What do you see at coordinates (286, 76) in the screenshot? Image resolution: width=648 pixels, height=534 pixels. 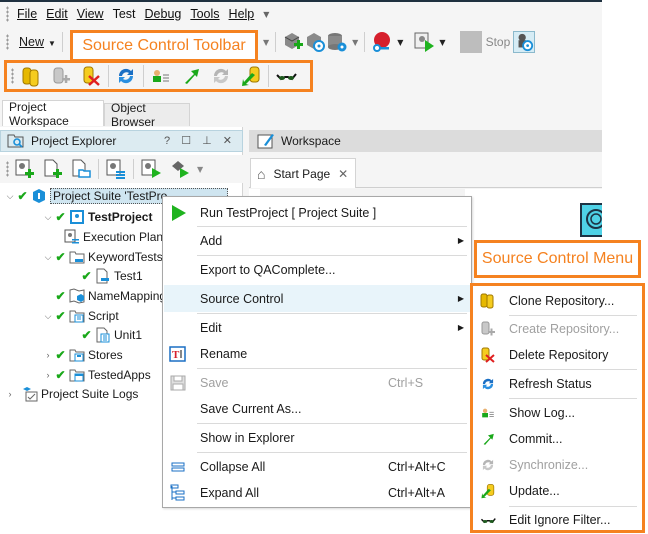 I see `edit-ignore-filter-icon` at bounding box center [286, 76].